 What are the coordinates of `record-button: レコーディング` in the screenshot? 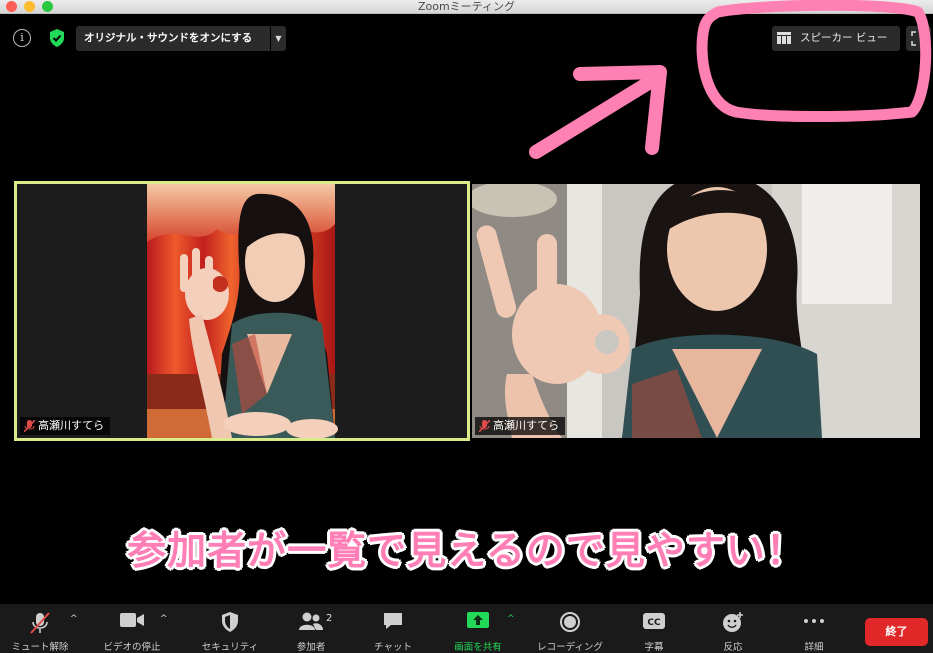 It's located at (570, 628).